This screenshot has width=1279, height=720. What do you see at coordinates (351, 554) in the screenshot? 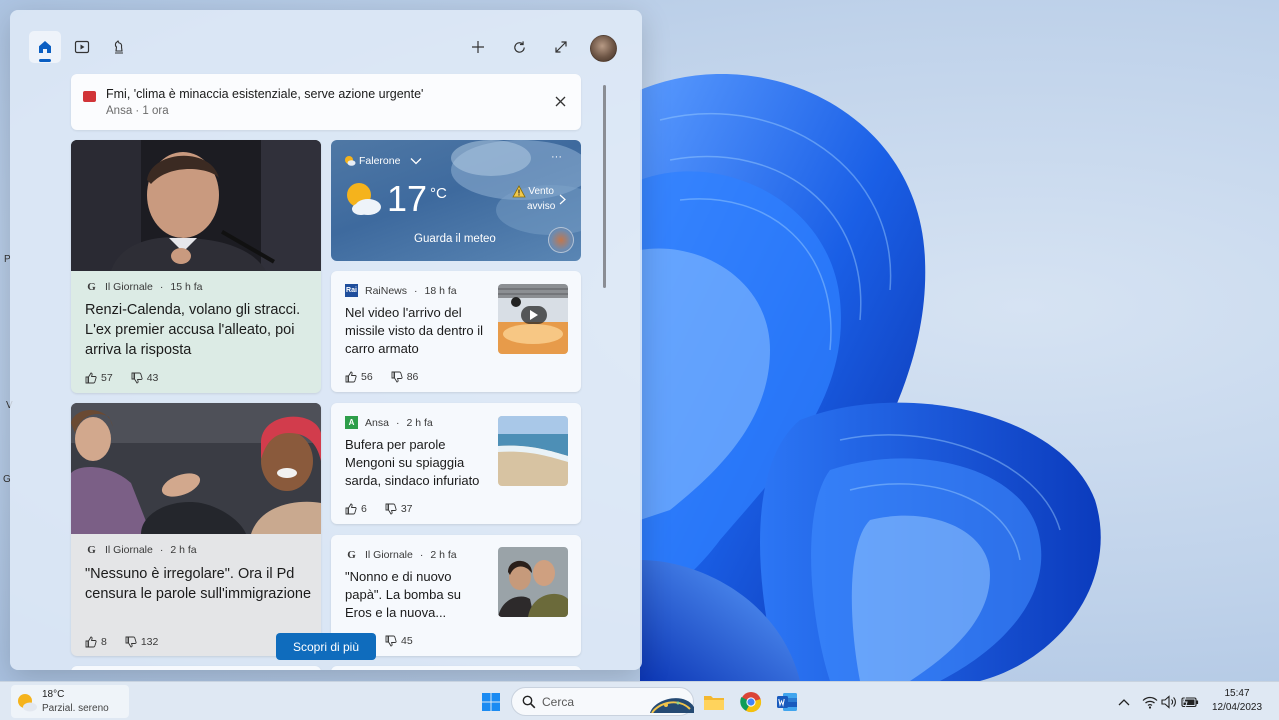
I see `il-giornale-logo: G` at bounding box center [351, 554].